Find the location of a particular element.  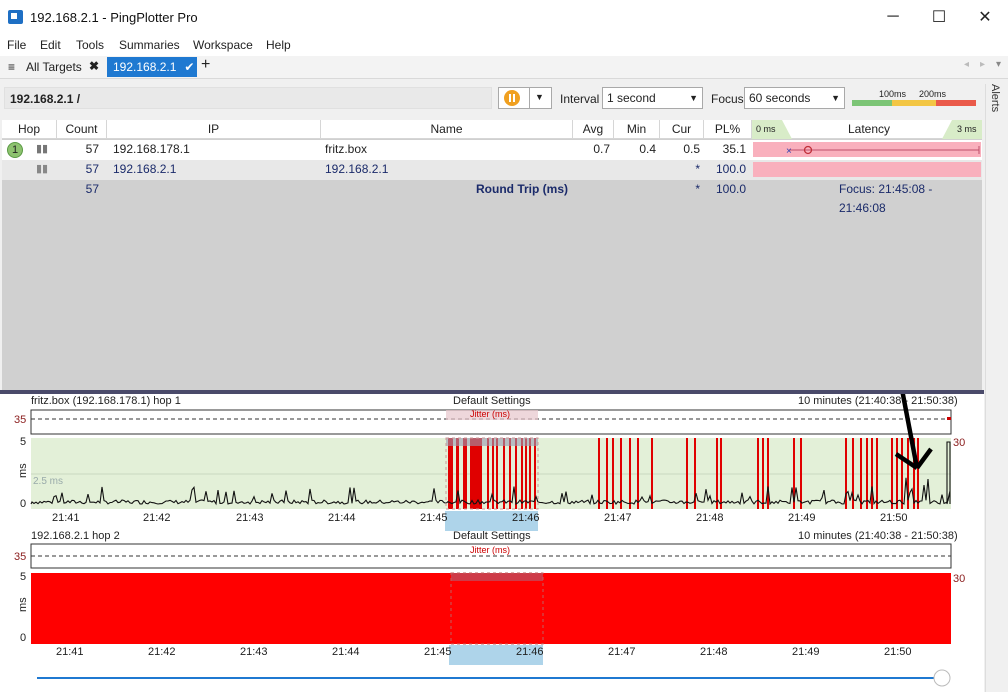

latency-bar is located at coordinates (867, 169).